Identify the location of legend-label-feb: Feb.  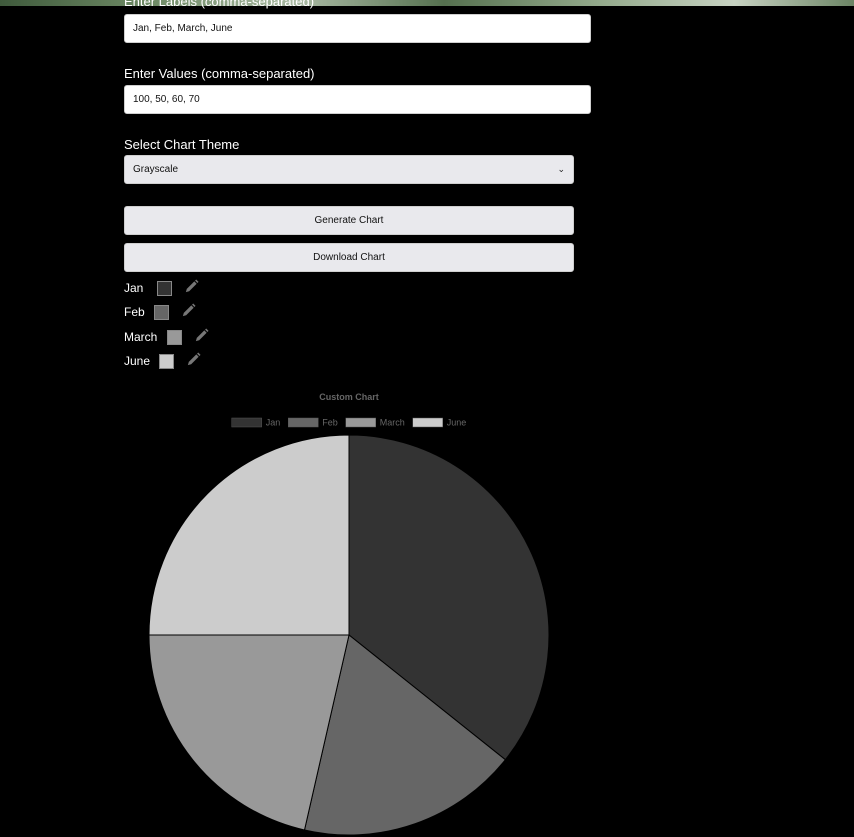
(330, 423).